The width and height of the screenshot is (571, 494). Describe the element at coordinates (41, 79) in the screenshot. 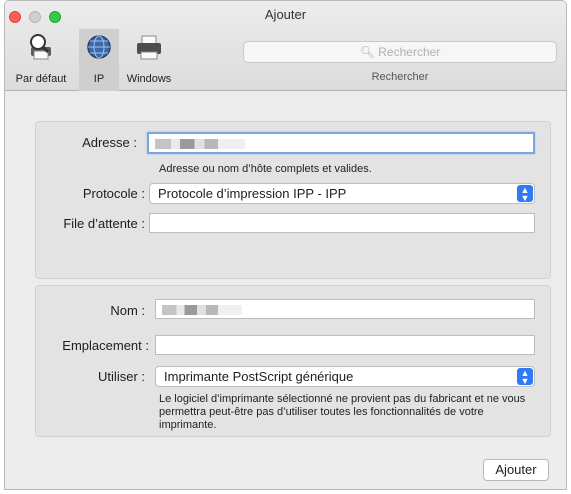

I see `tab-default-label: Par défaut` at that location.